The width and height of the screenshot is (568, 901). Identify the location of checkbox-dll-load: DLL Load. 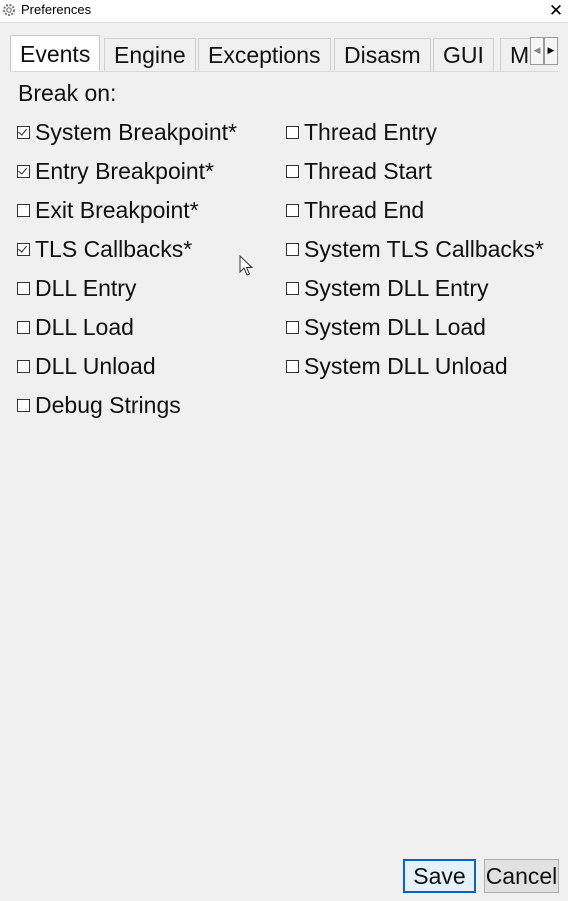
(75, 327).